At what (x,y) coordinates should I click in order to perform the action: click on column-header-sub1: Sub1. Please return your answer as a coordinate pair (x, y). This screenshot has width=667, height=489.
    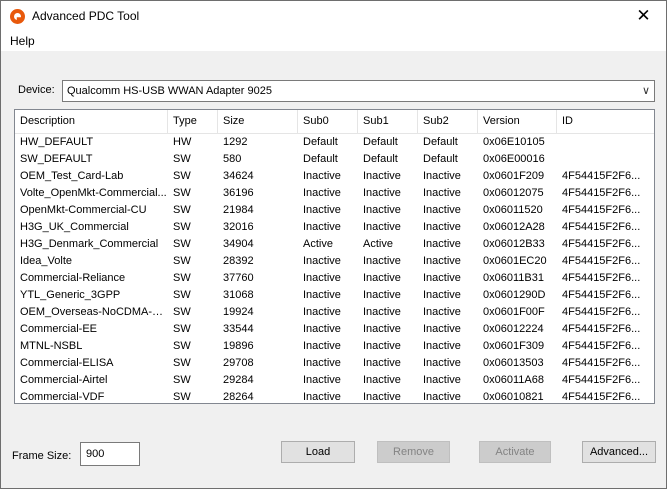
    Looking at the image, I should click on (388, 122).